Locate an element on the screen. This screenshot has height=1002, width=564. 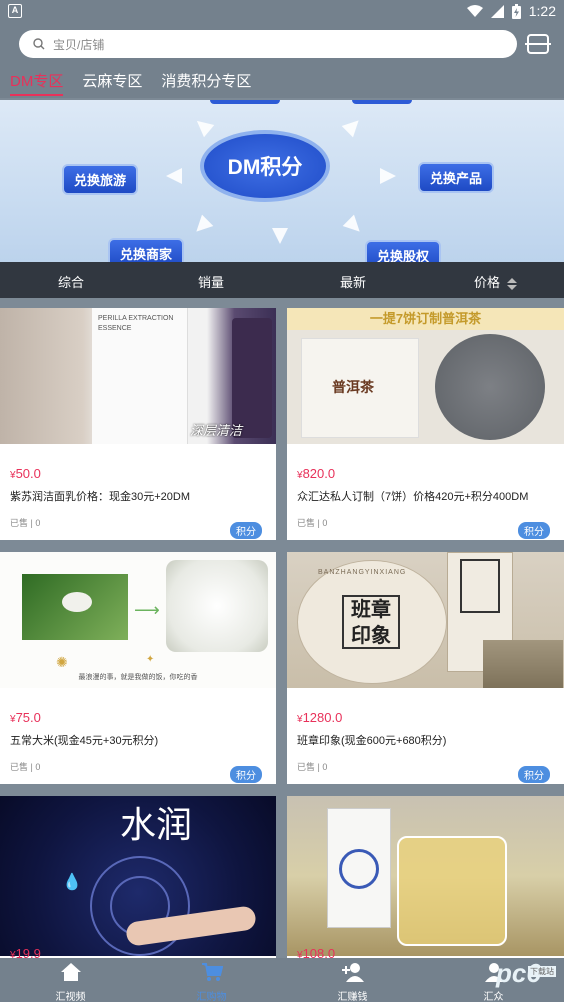
product-image-label: PERILLA EXTRACTION ESSENCE is located at coordinates (136, 323).